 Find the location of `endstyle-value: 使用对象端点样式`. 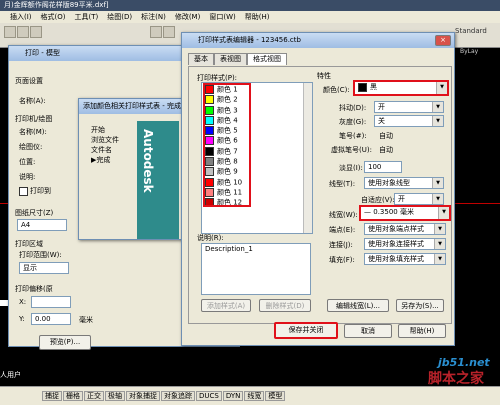

endstyle-value: 使用对象端点样式 is located at coordinates (396, 229).